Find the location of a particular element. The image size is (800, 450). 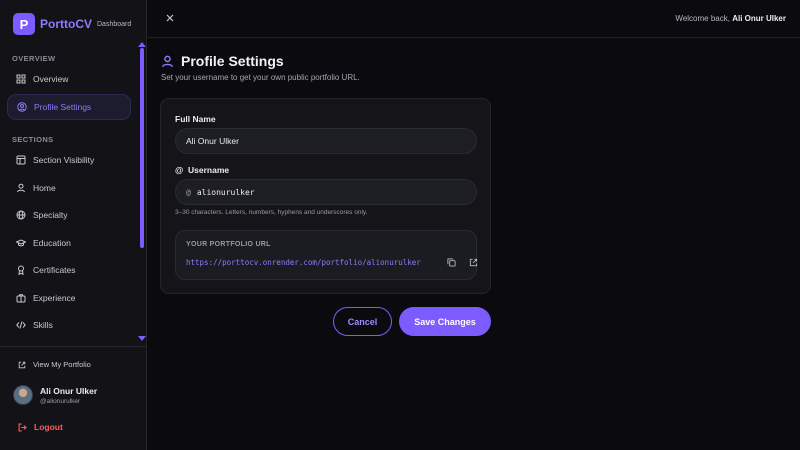

user-profile: Ali Onur Ulker @alionurulker is located at coordinates (55, 395).